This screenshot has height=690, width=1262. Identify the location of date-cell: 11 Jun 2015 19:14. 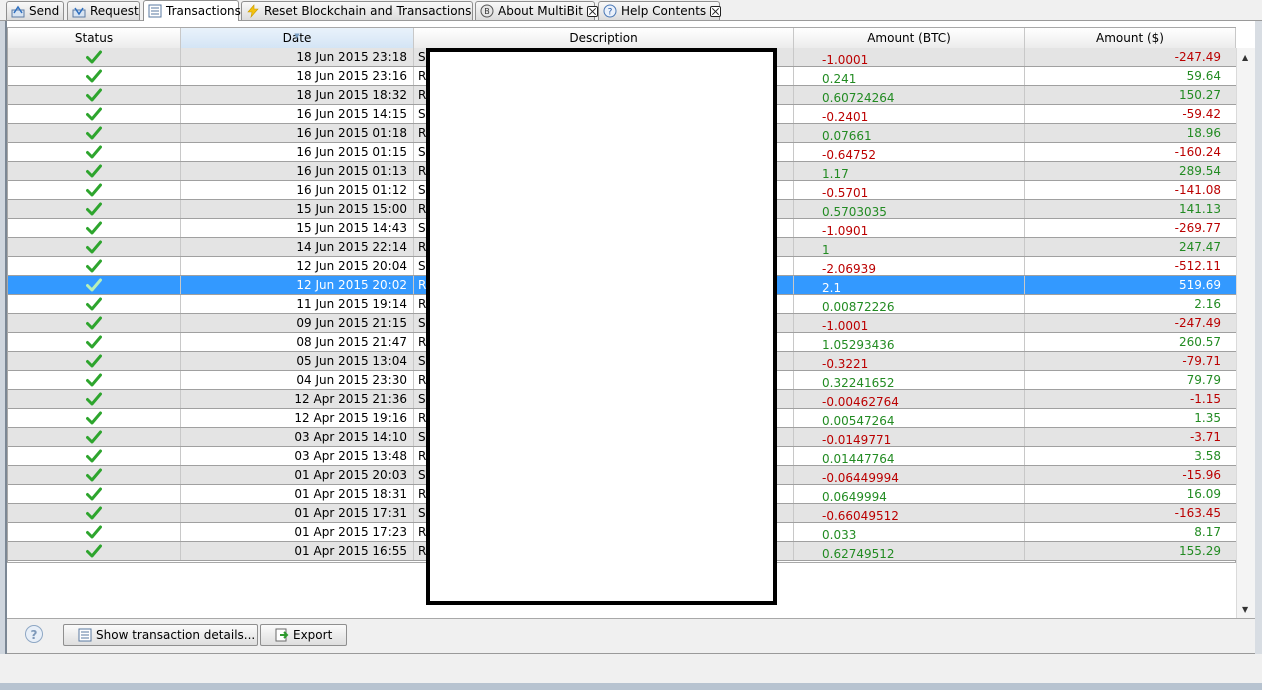
(297, 304).